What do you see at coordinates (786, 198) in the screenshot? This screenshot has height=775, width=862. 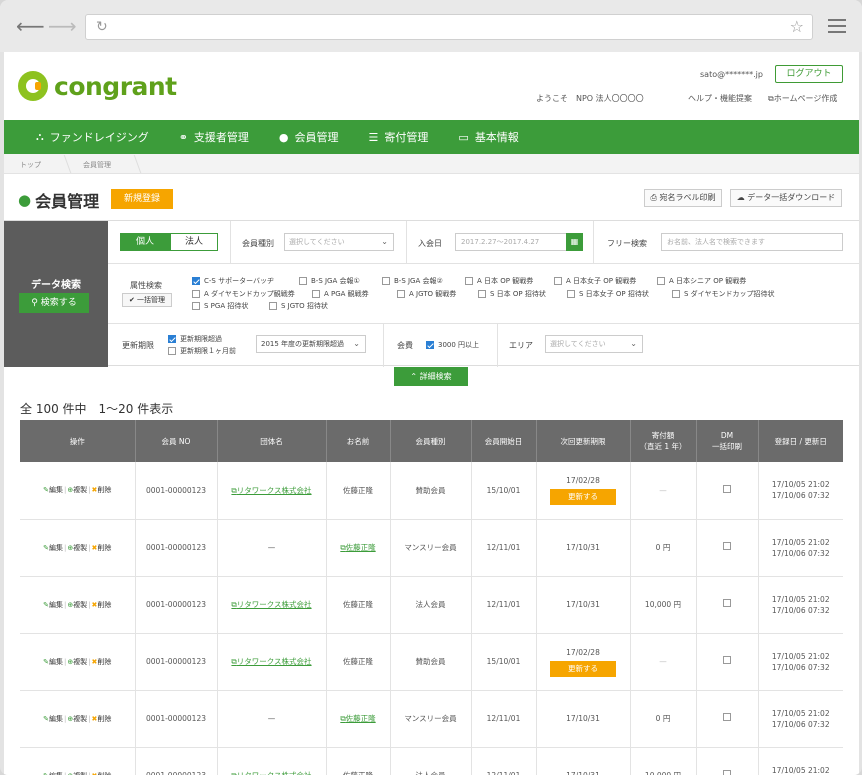 I see `bulk-download-button: ☁ データ一括ダウンロード` at bounding box center [786, 198].